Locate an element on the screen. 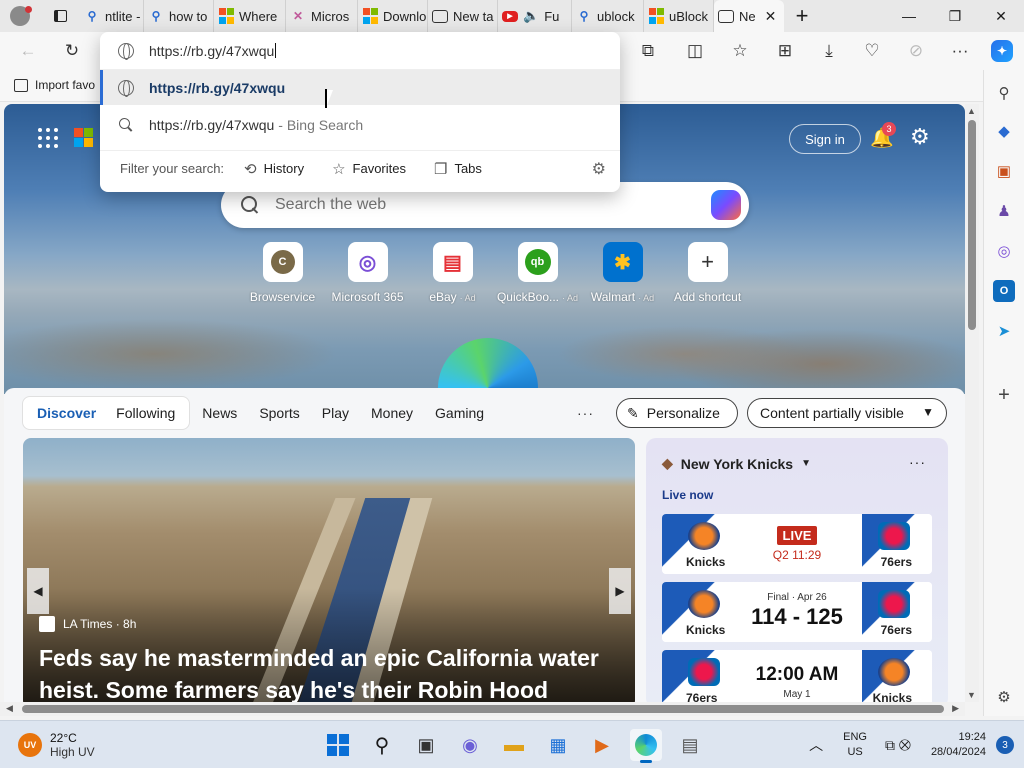 The image size is (1024, 768). weather-widget: UV 22°C High UV is located at coordinates (56, 745).